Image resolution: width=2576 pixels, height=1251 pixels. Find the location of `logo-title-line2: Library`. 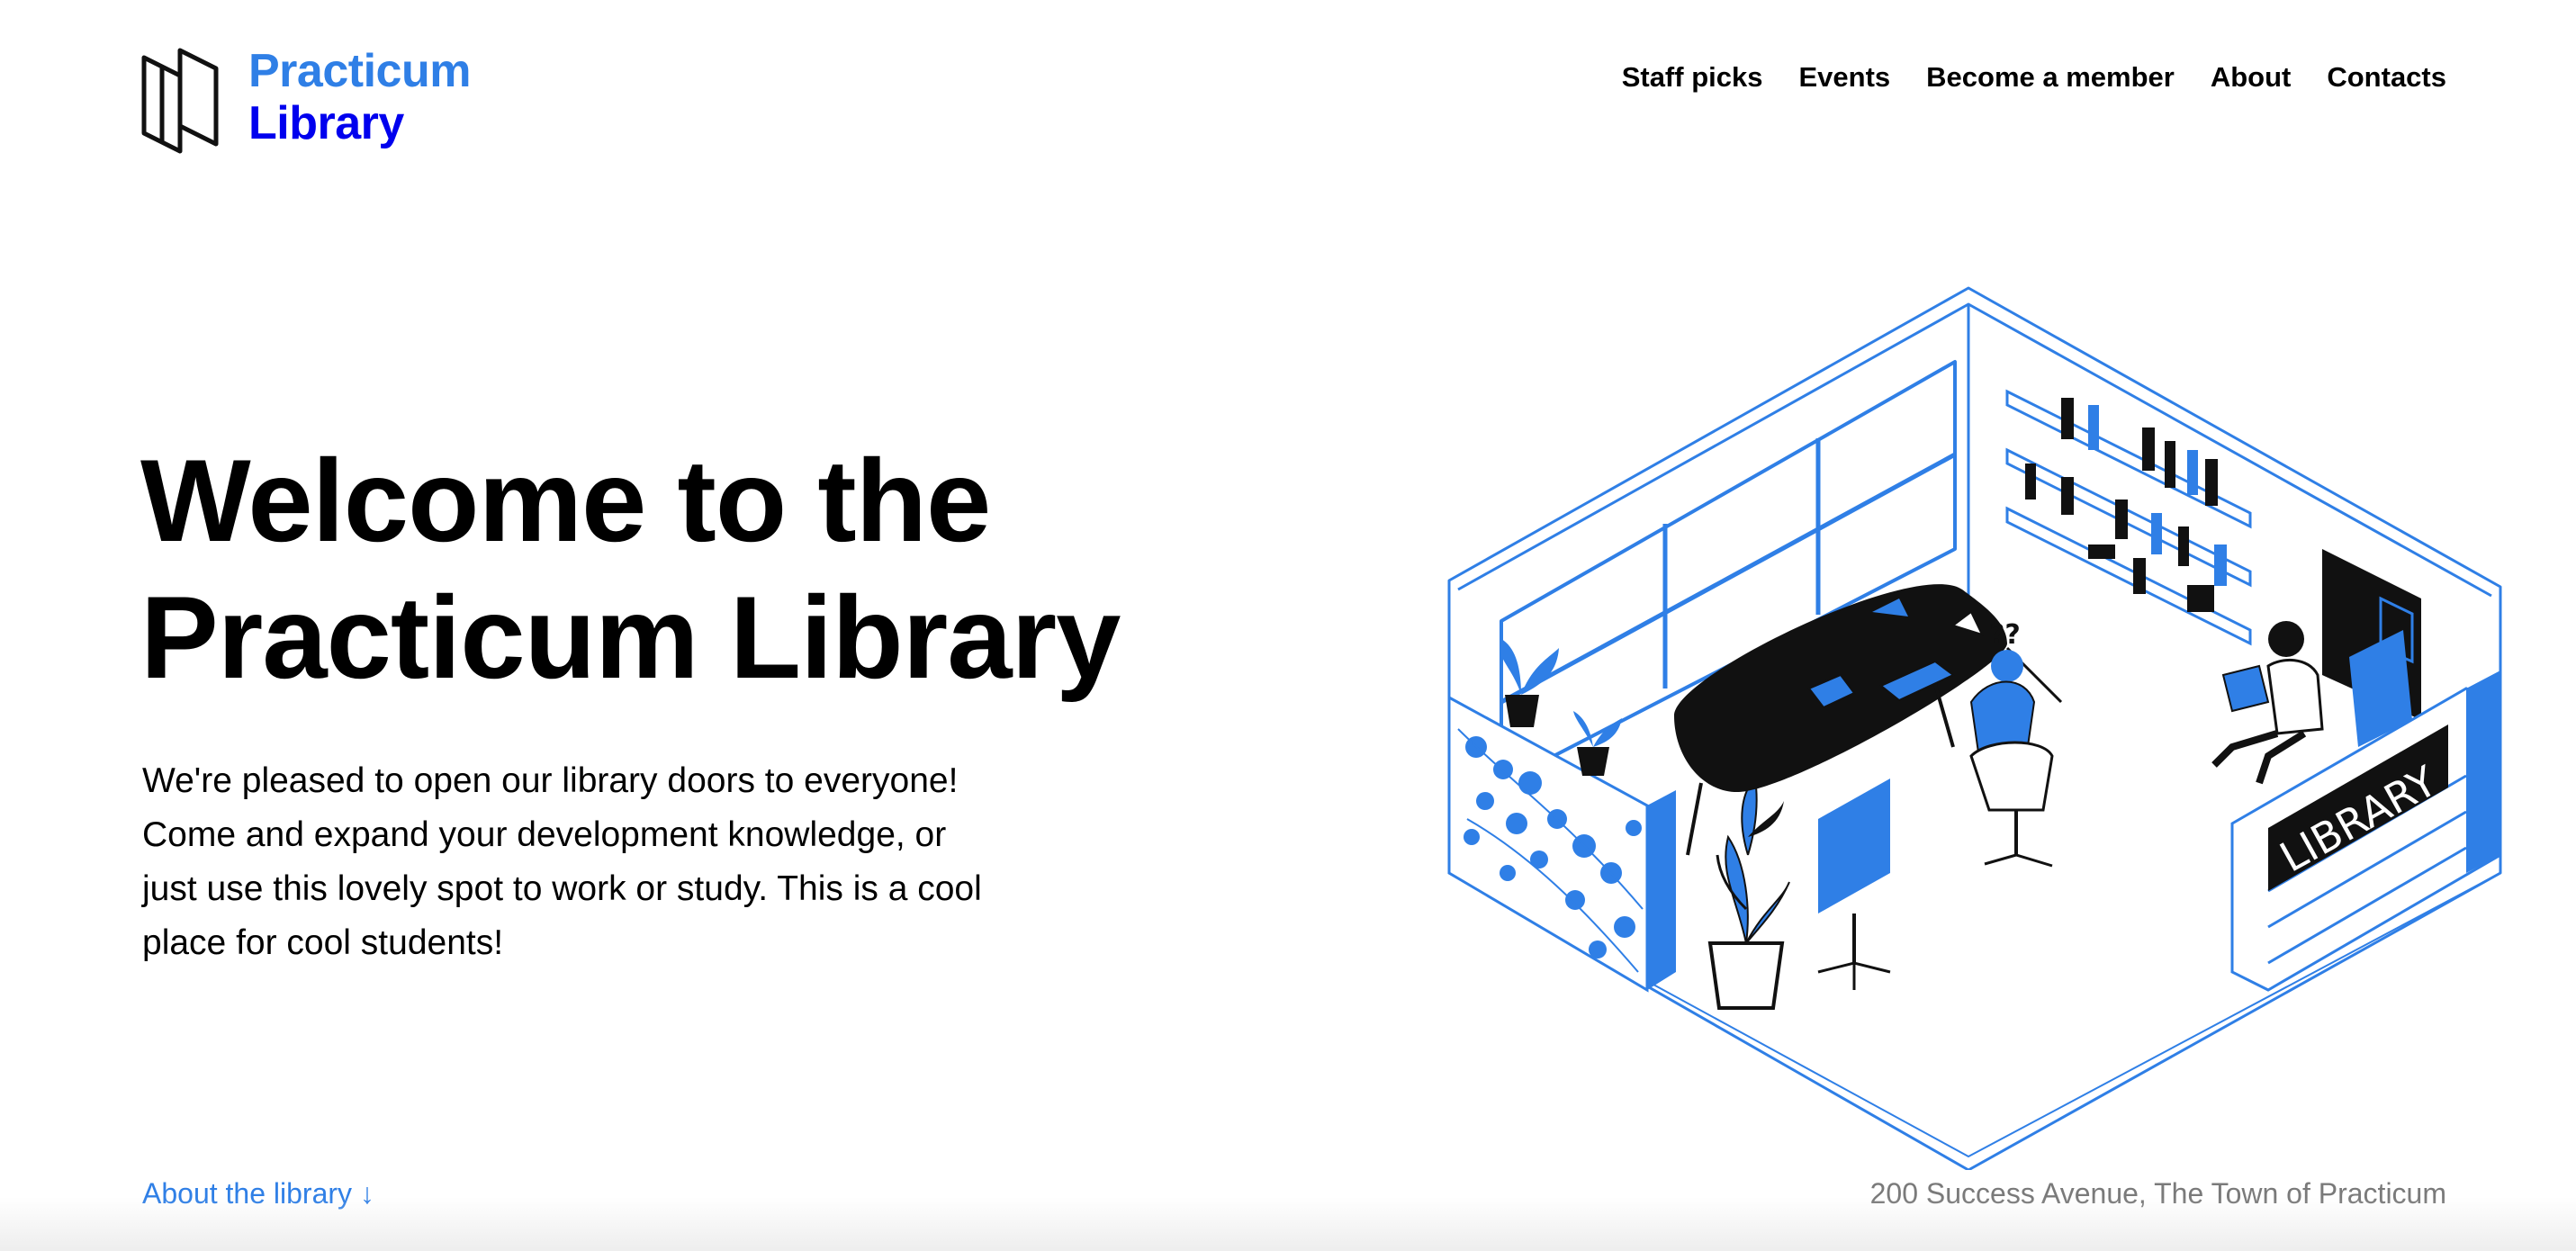

logo-title-line2: Library is located at coordinates (326, 124).